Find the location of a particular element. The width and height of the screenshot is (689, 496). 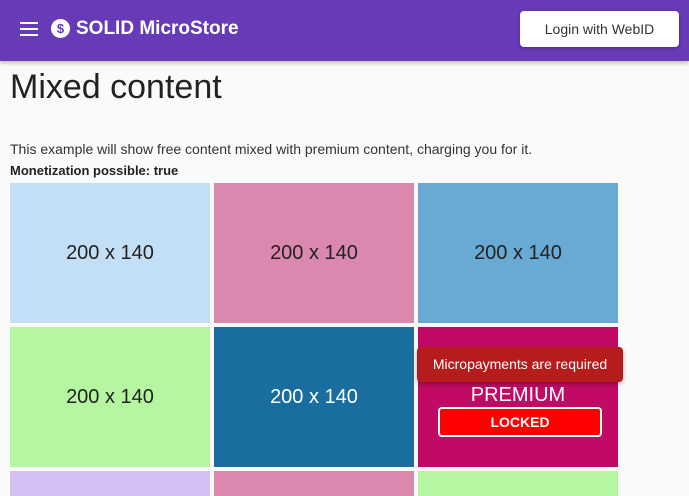

monetization-status: Monetization possible: true is located at coordinates (94, 170).